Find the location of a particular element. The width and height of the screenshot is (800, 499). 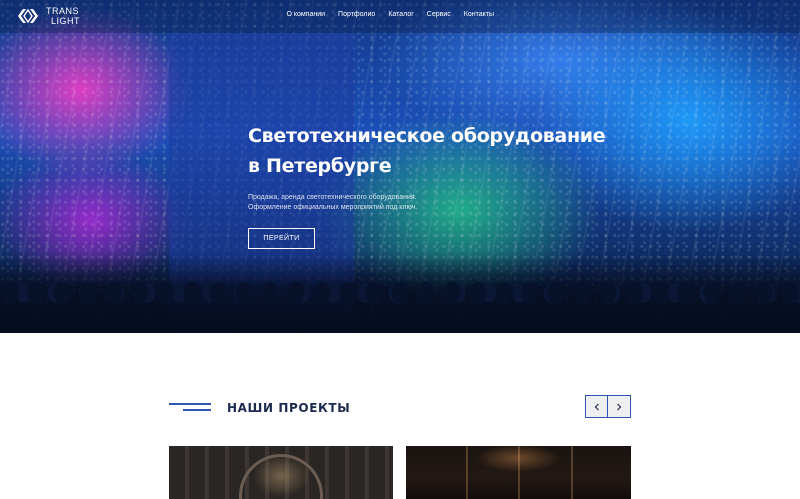

section-accent-lines is located at coordinates (190, 407).